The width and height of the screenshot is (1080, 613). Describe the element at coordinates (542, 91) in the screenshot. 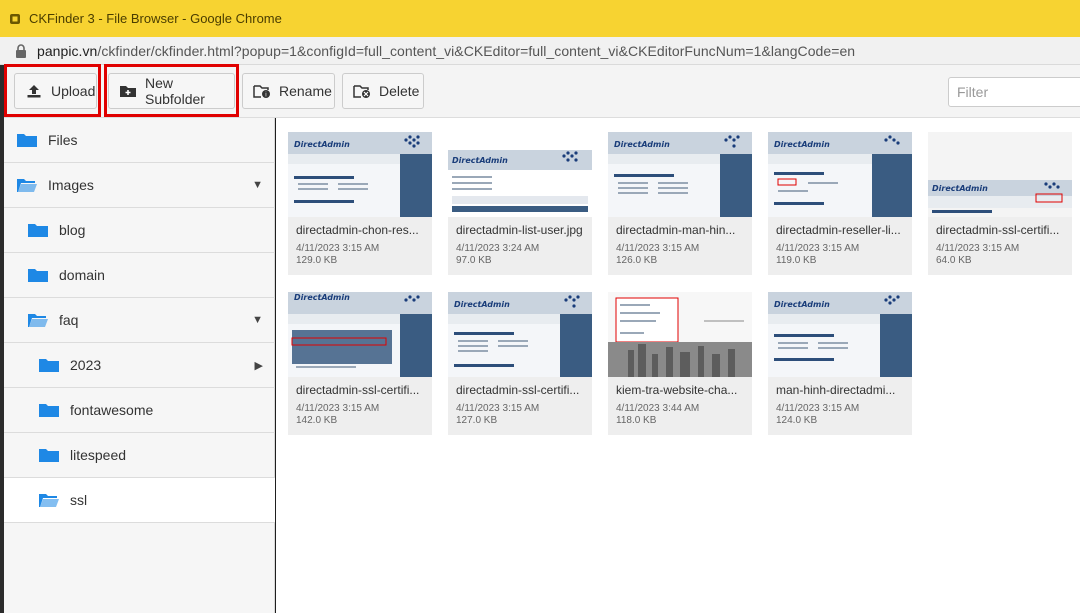

I see `toolbar: Upload New Subfolder i Rename Delete` at that location.